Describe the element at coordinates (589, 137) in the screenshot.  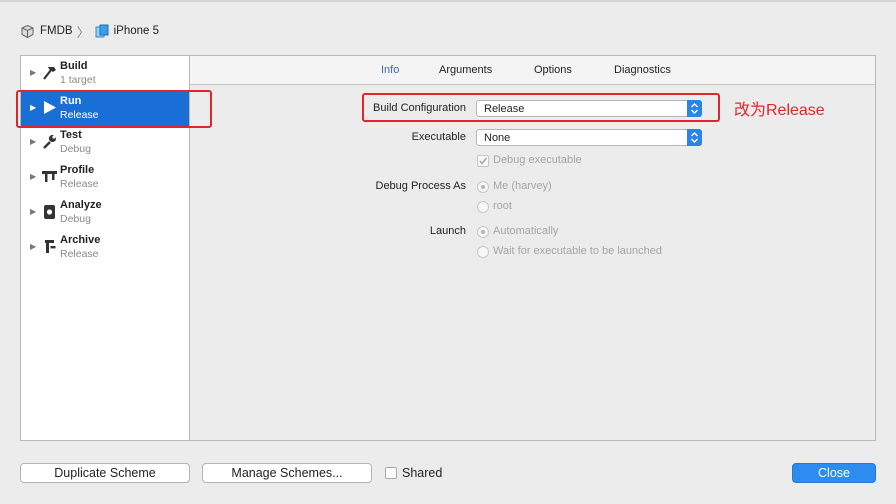
I see `executable-popup: None` at that location.